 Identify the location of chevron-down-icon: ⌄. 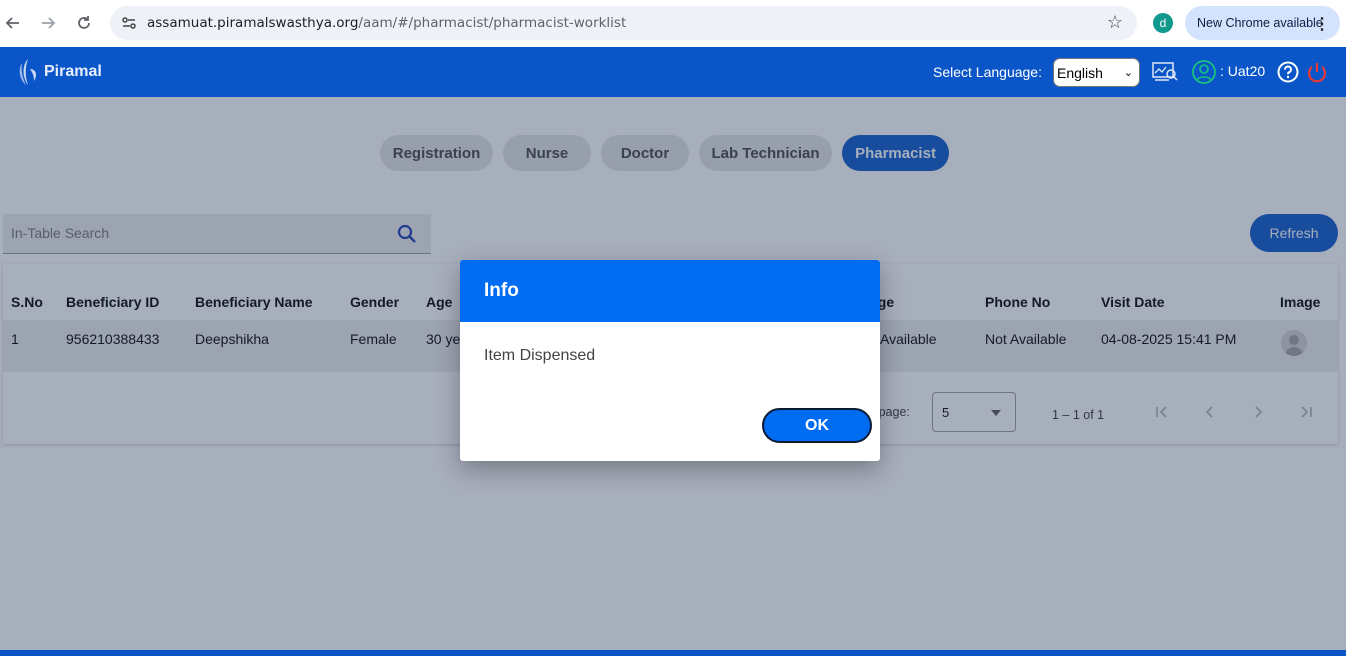
(1128, 73).